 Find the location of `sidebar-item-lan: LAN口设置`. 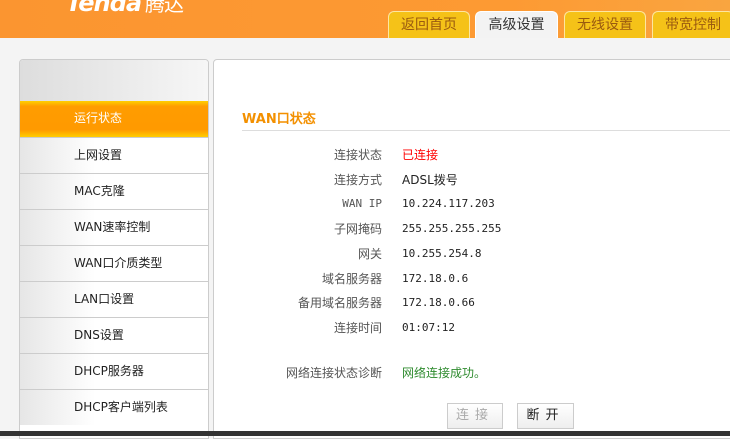

sidebar-item-lan: LAN口设置 is located at coordinates (114, 299).